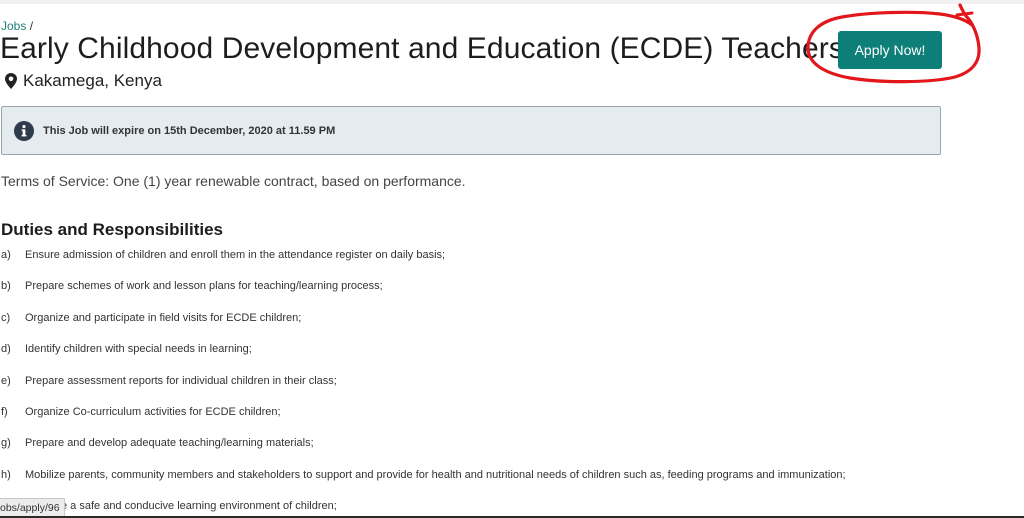 Image resolution: width=1024 pixels, height=518 pixels. Describe the element at coordinates (32, 508) in the screenshot. I see `status-bar-url: obs/apply/96` at that location.